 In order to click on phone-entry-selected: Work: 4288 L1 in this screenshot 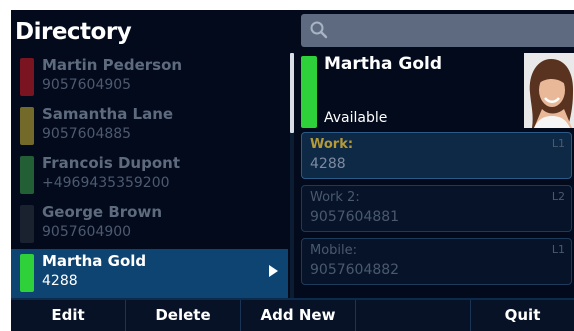, I will do `click(436, 155)`.